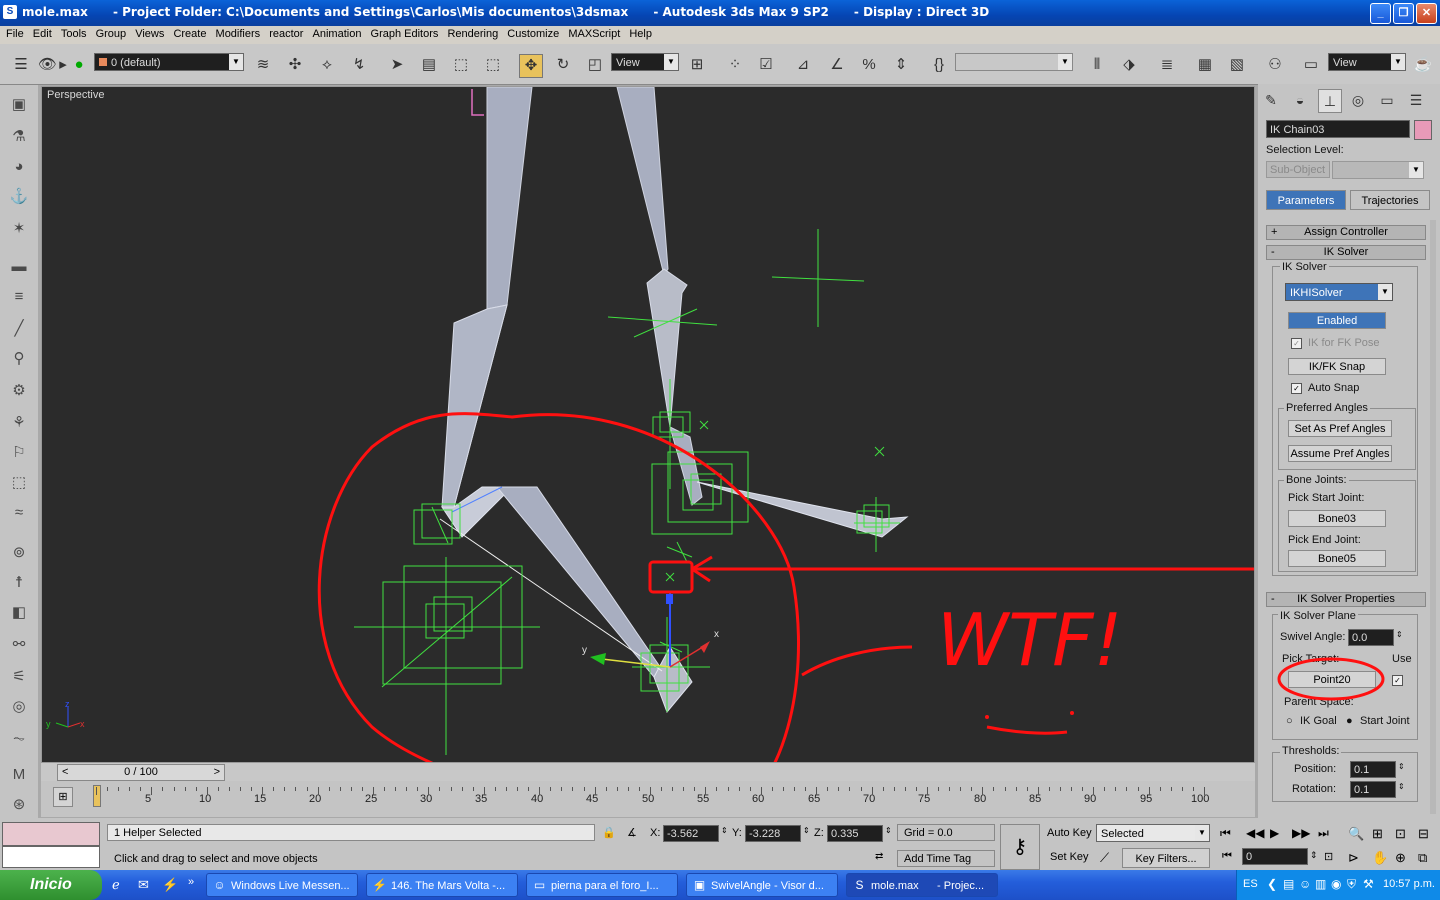 The width and height of the screenshot is (1440, 900). I want to click on ragdoll-icon: ☨, so click(19, 583).